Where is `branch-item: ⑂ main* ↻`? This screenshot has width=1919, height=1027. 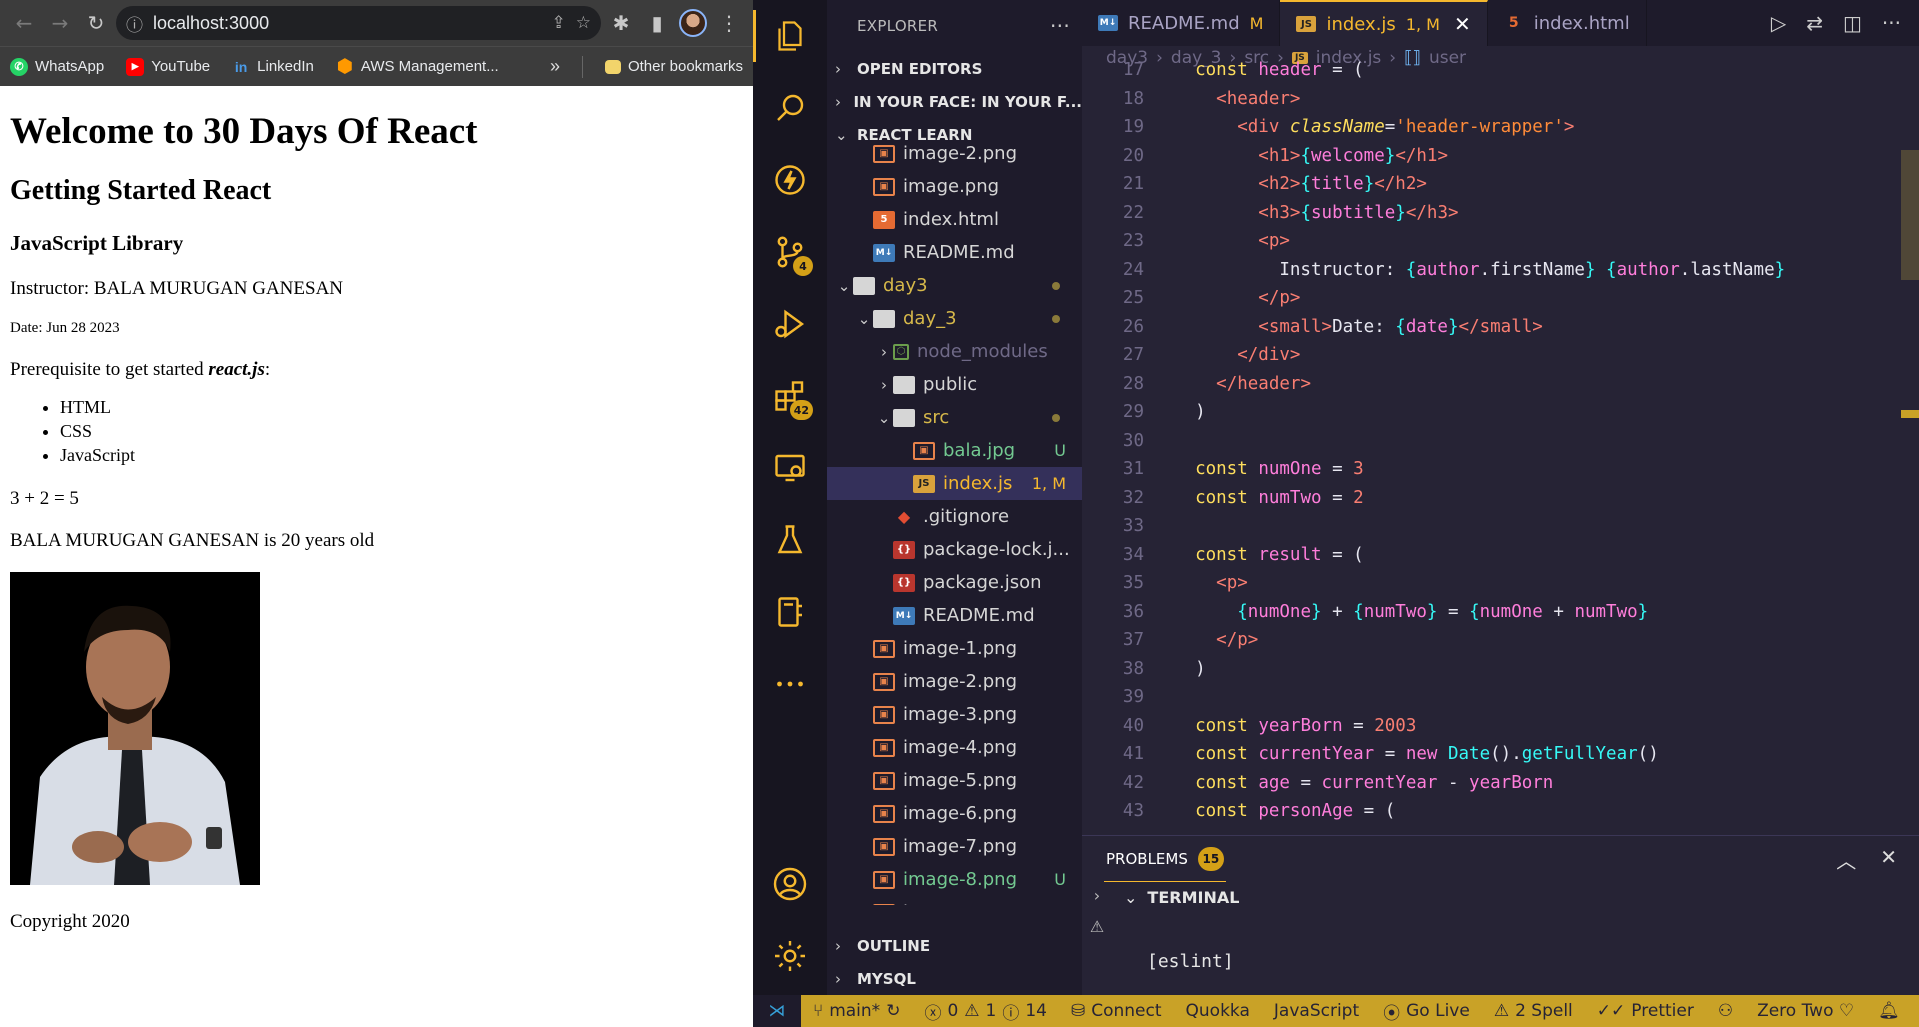
branch-item: ⑂ main* ↻ is located at coordinates (856, 1011).